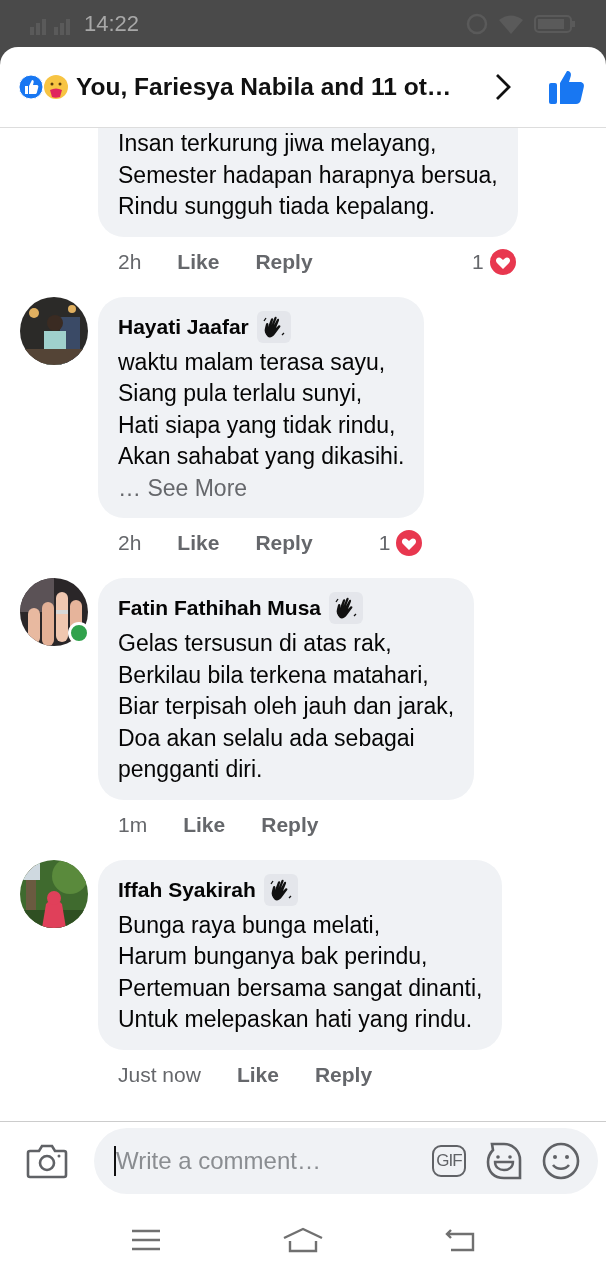  Describe the element at coordinates (47, 1161) in the screenshot. I see `camera-icon` at that location.